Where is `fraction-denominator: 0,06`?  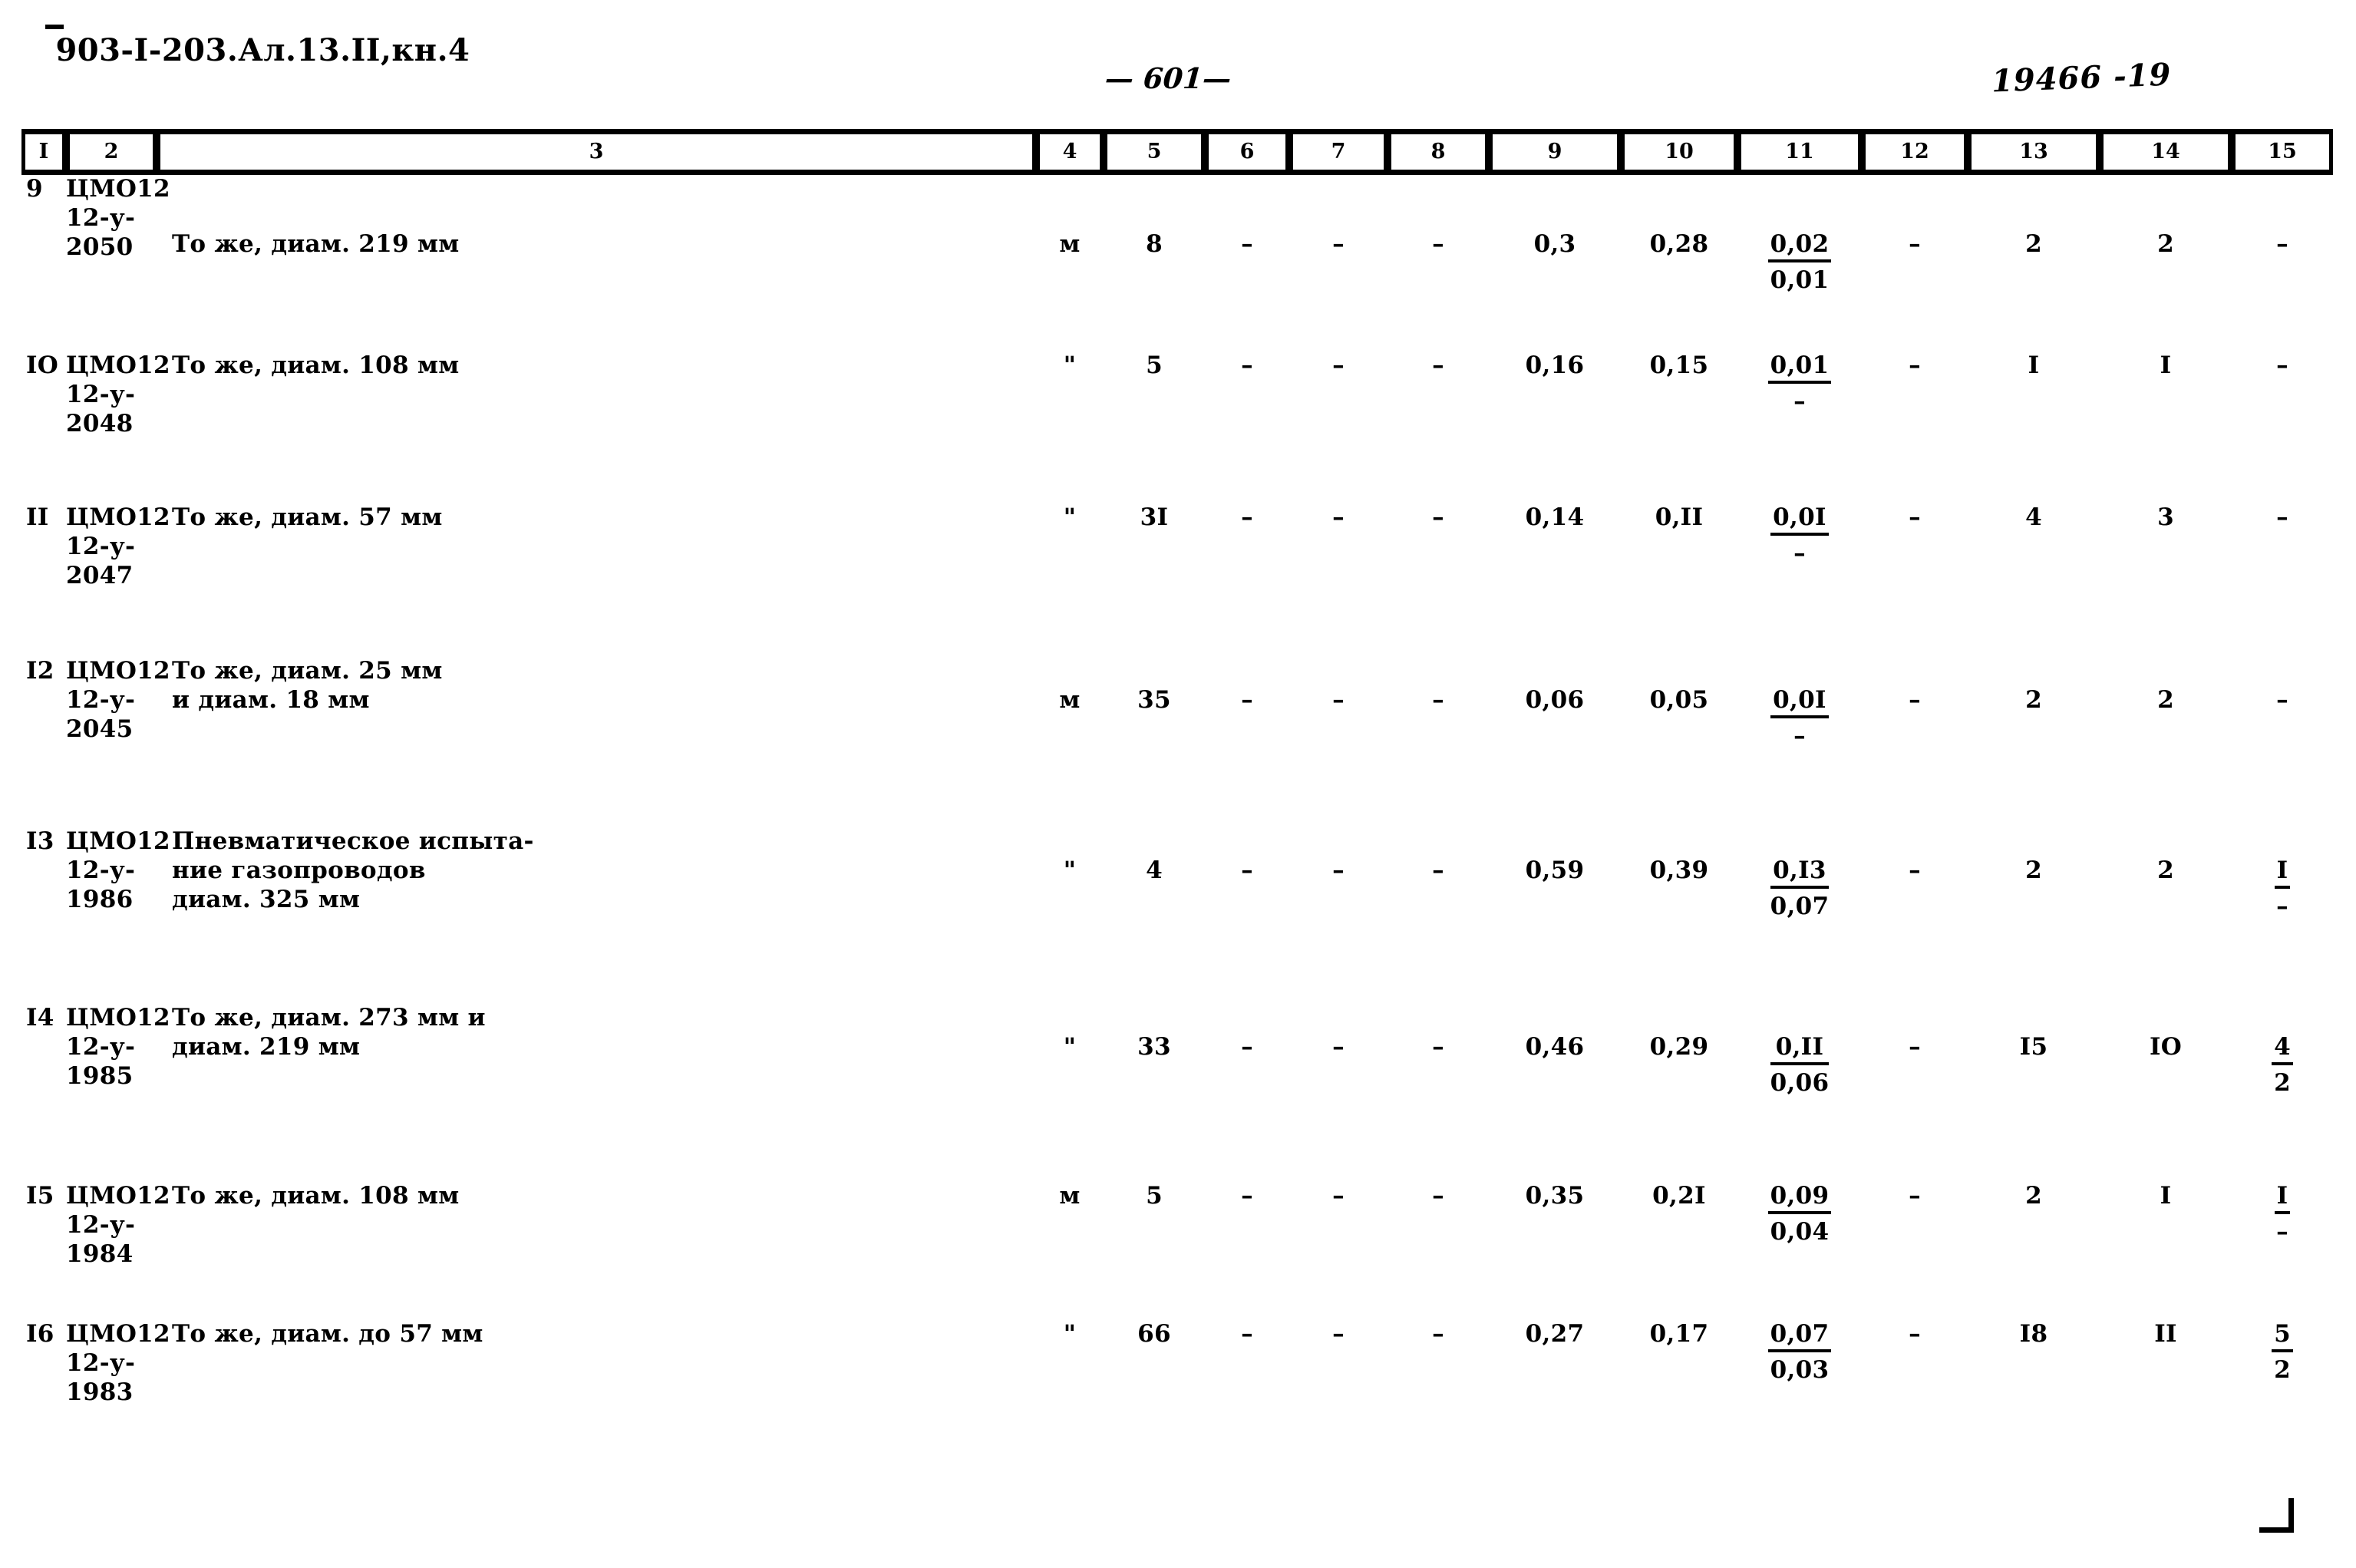 fraction-denominator: 0,06 is located at coordinates (1800, 1082).